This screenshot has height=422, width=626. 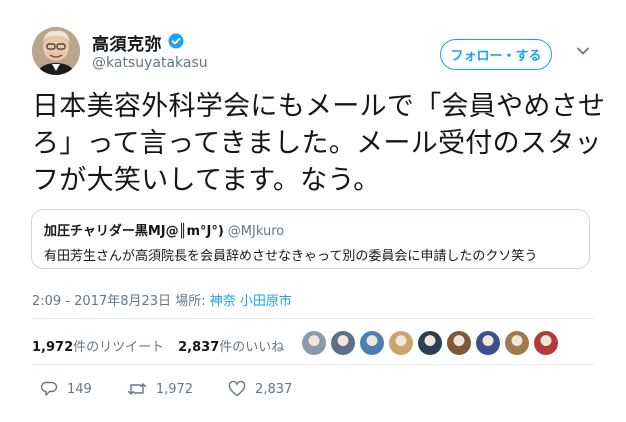 I want to click on liker-avatars, so click(x=432, y=343).